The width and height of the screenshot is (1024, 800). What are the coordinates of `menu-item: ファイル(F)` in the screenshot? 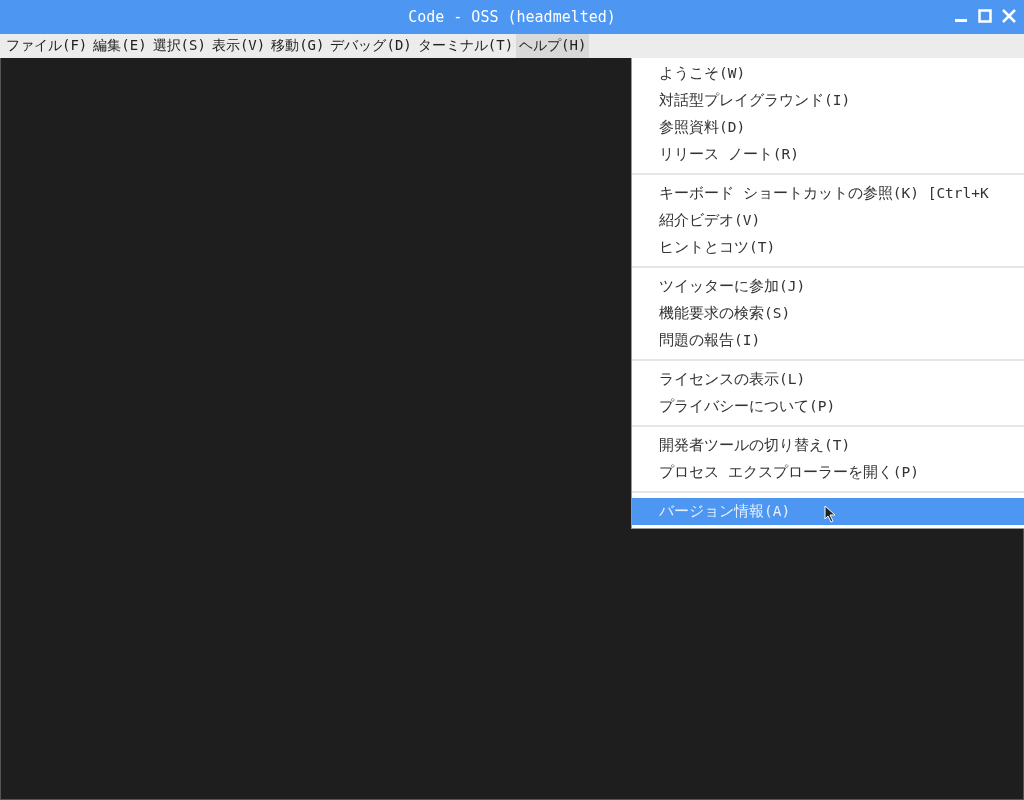 It's located at (47, 46).